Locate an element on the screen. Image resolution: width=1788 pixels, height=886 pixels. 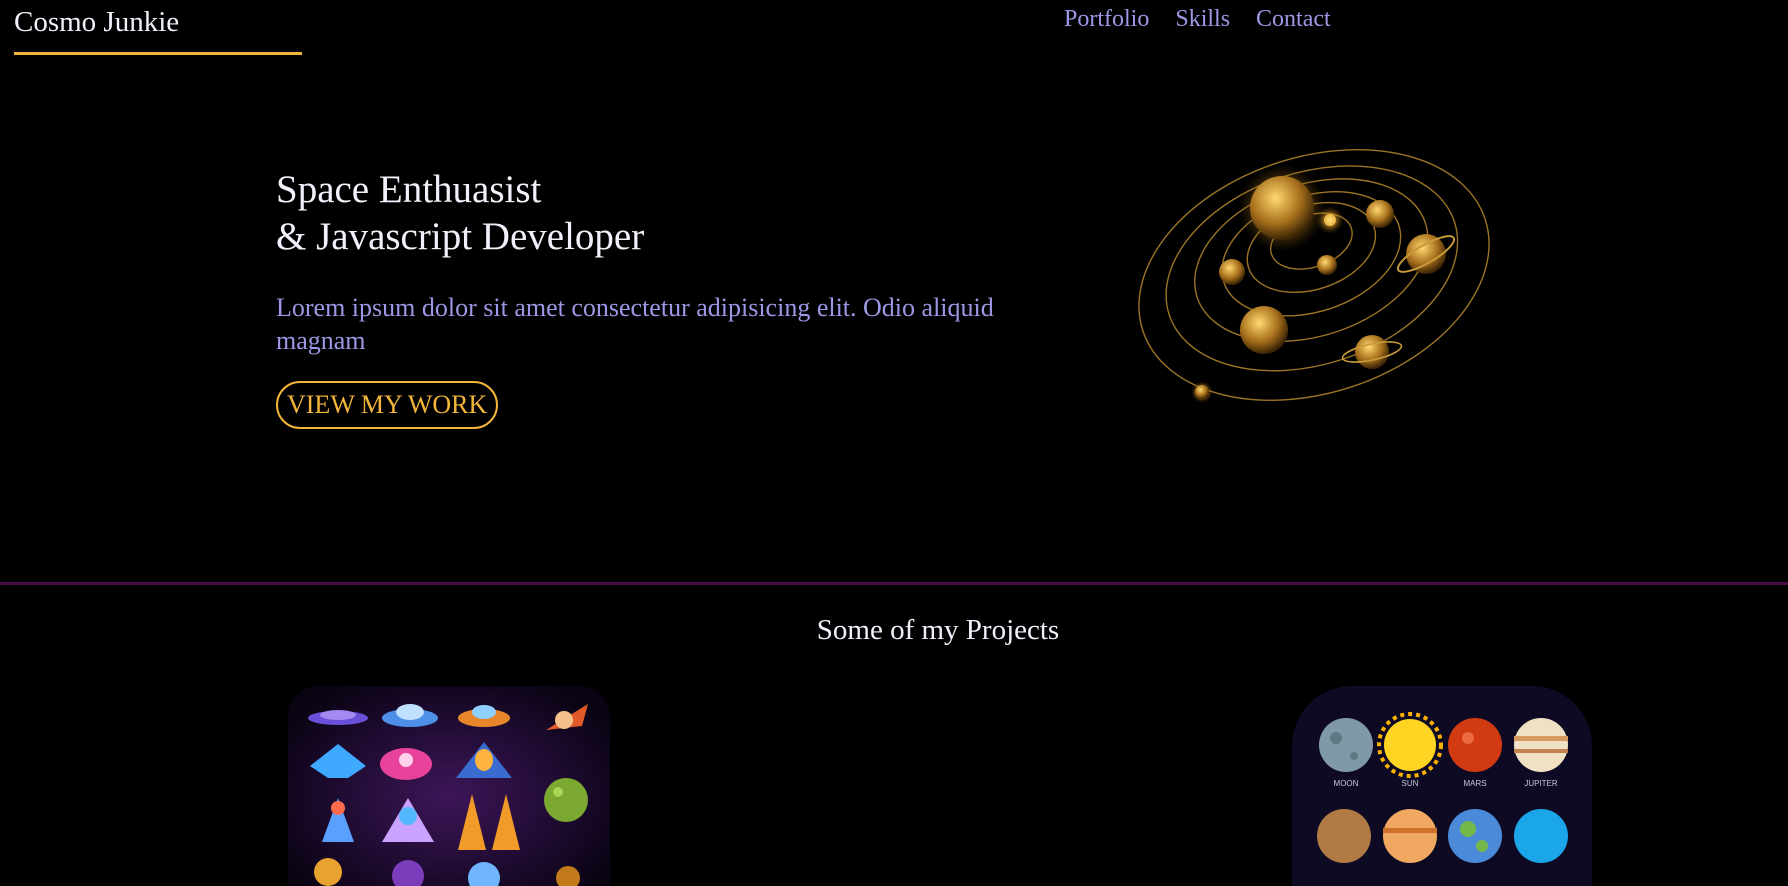
hero-title-line1: Space Enthuasist is located at coordinates (409, 189).